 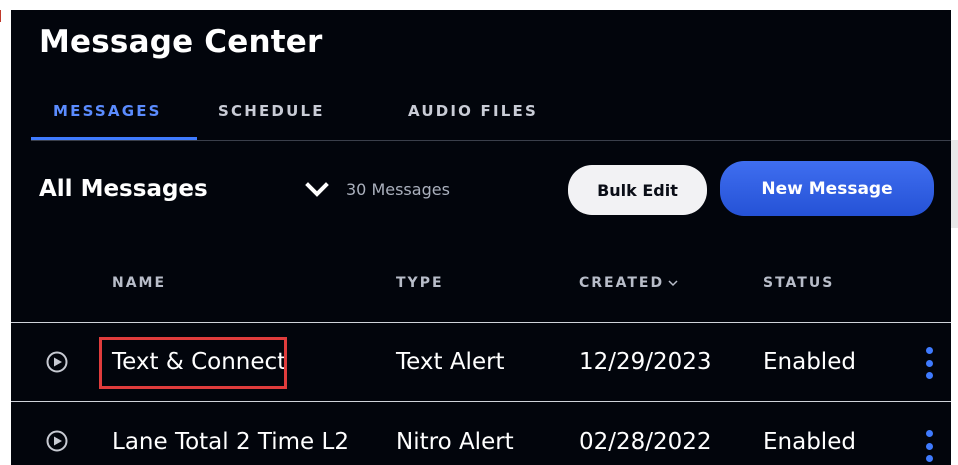 I want to click on scrollbar-thumb, so click(x=954, y=184).